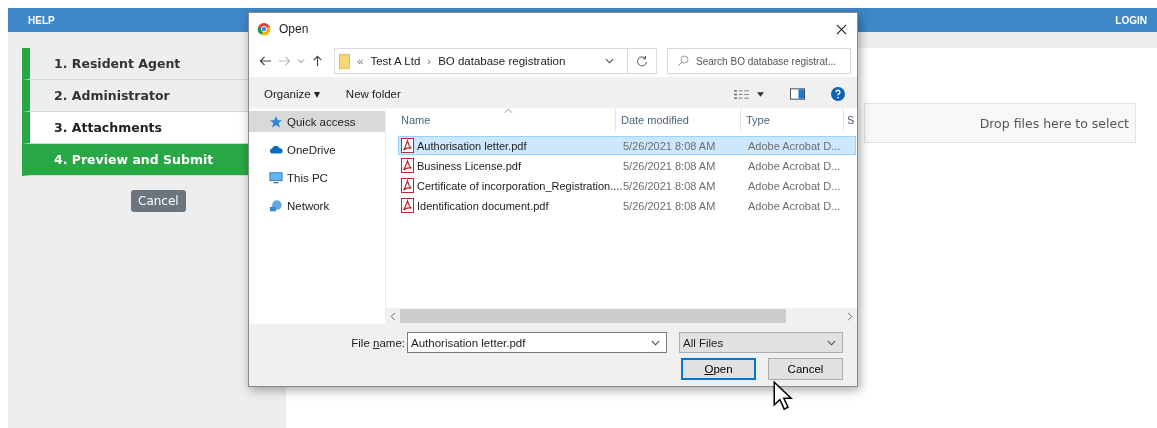  Describe the element at coordinates (797, 94) in the screenshot. I see `preview-pane-icon` at that location.